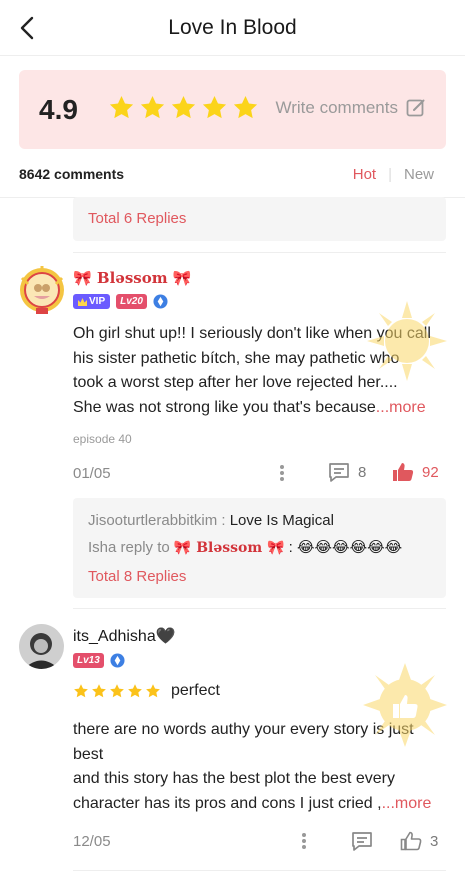 This screenshot has width=465, height=882. Describe the element at coordinates (415, 472) in the screenshot. I see `like-button: 92` at that location.